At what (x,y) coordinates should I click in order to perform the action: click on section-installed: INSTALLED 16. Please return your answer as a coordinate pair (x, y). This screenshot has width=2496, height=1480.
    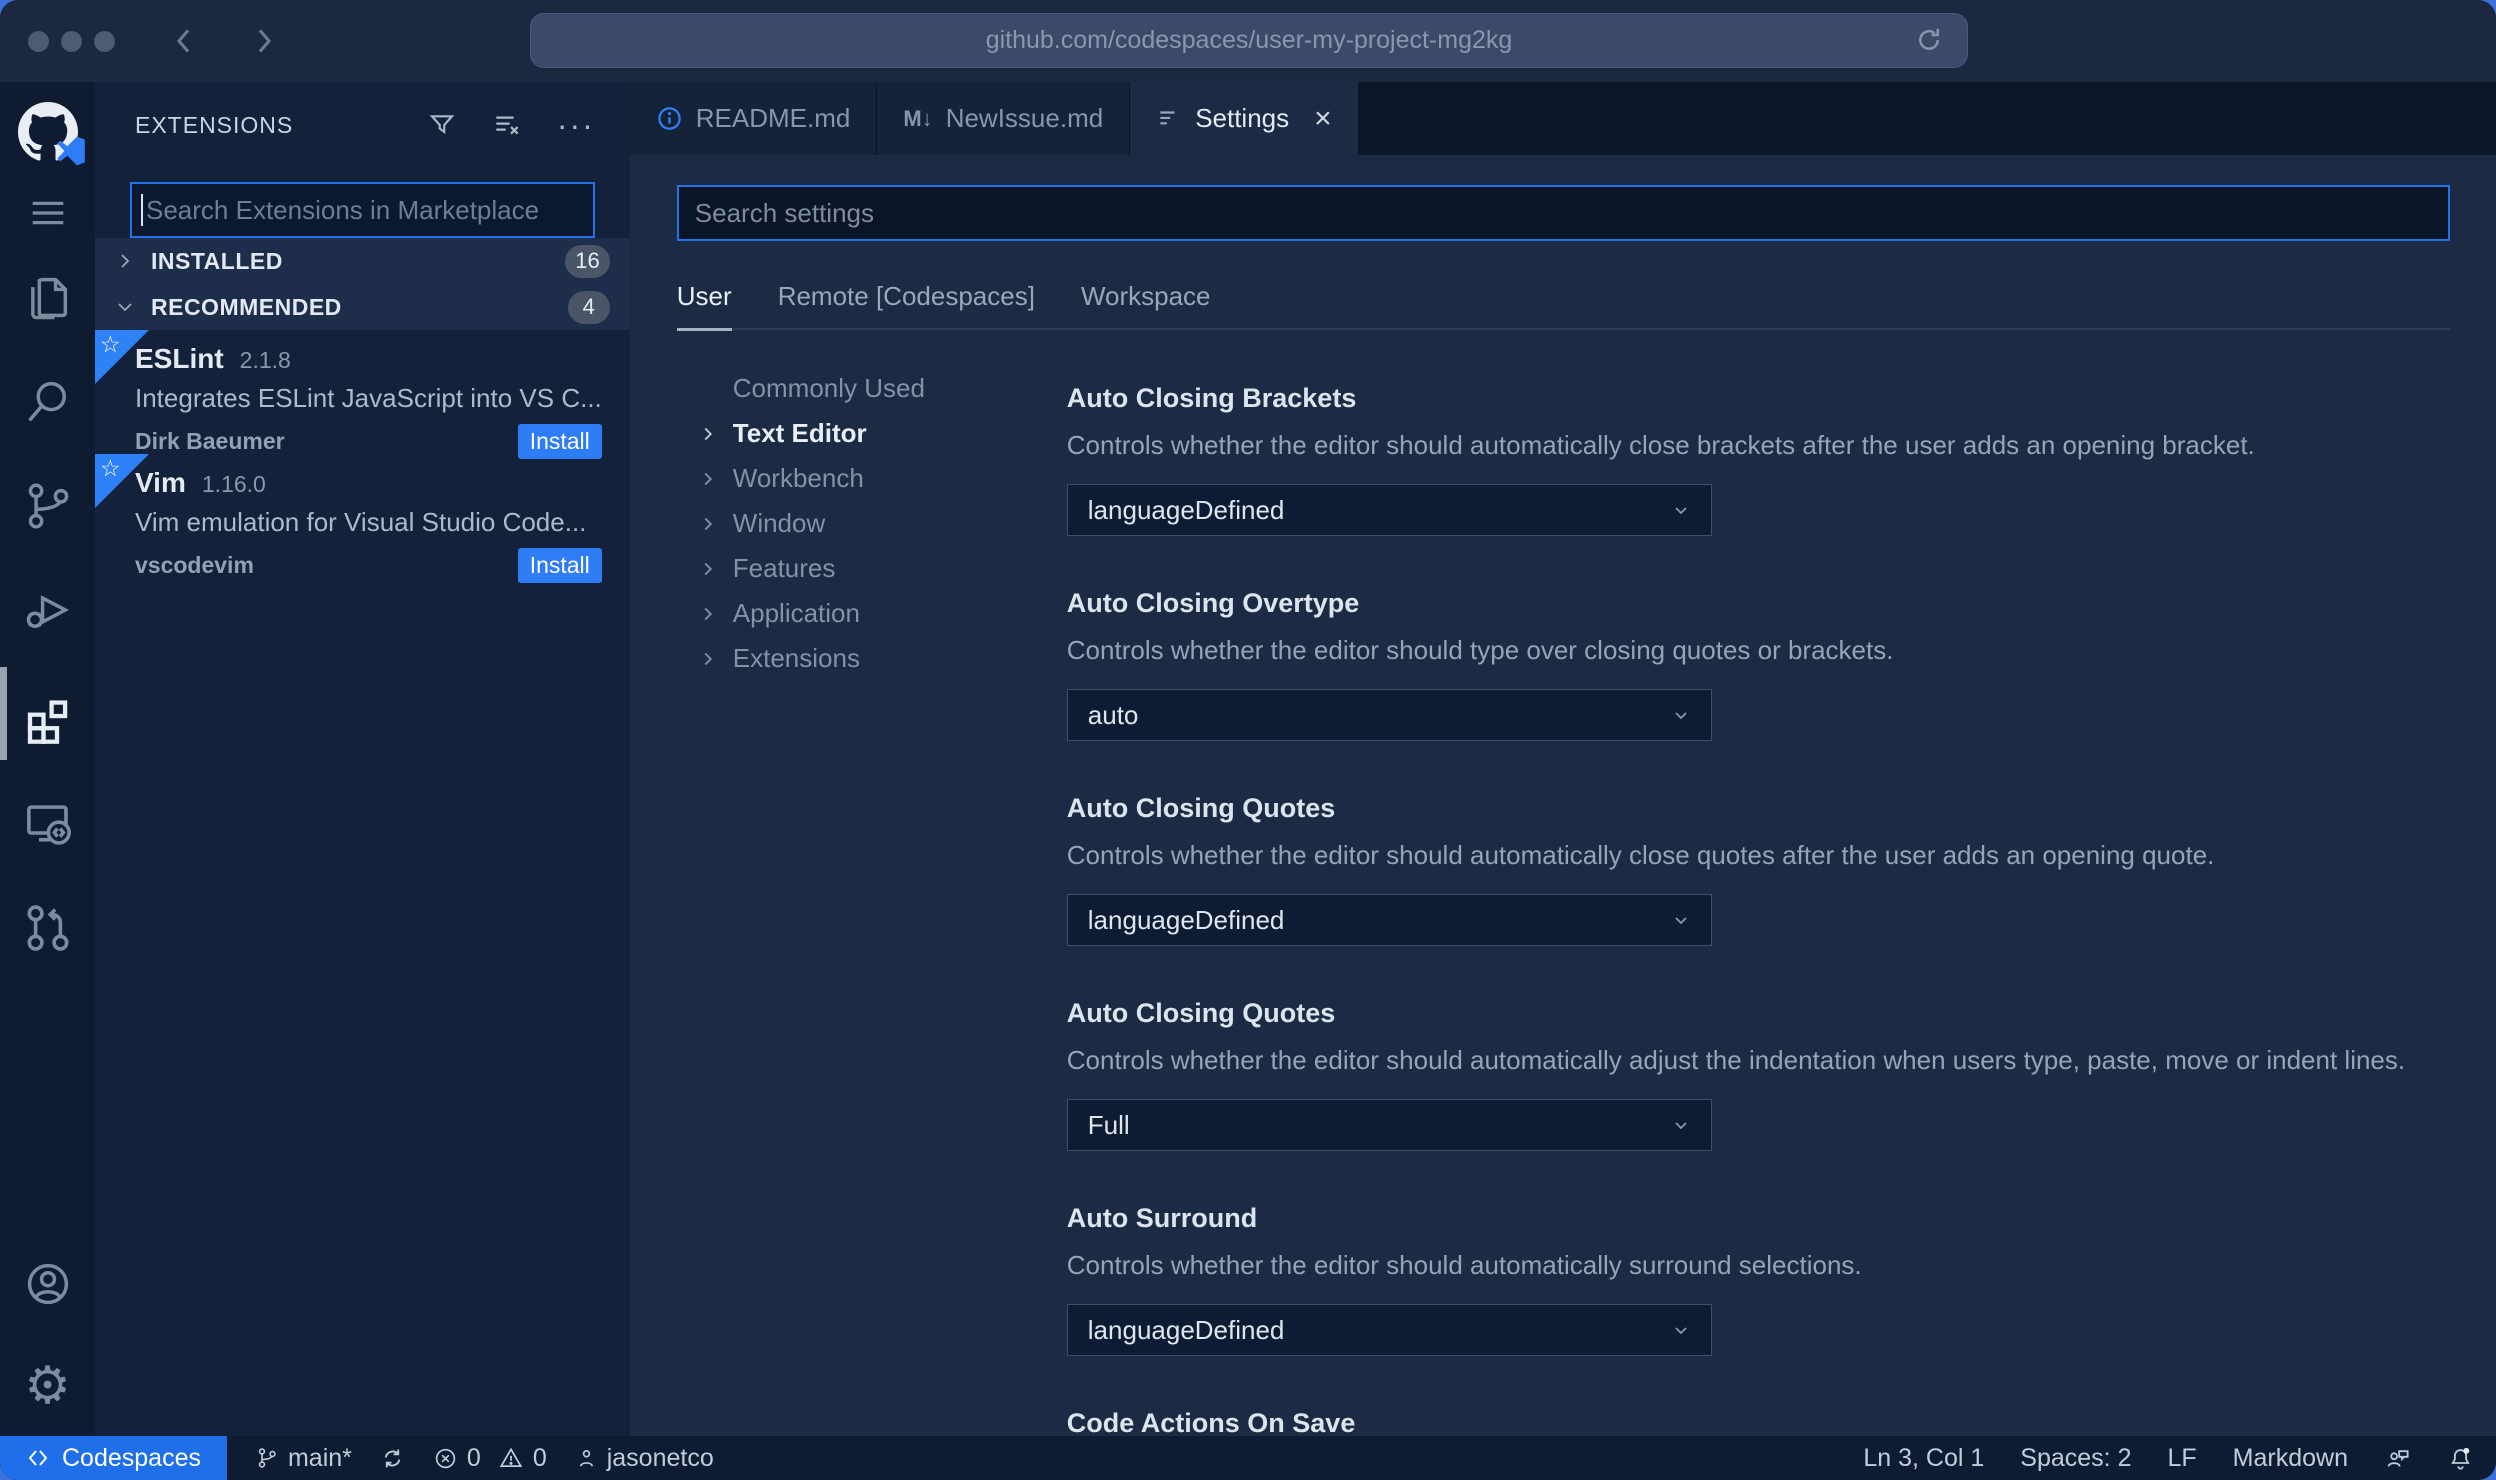
    Looking at the image, I should click on (362, 261).